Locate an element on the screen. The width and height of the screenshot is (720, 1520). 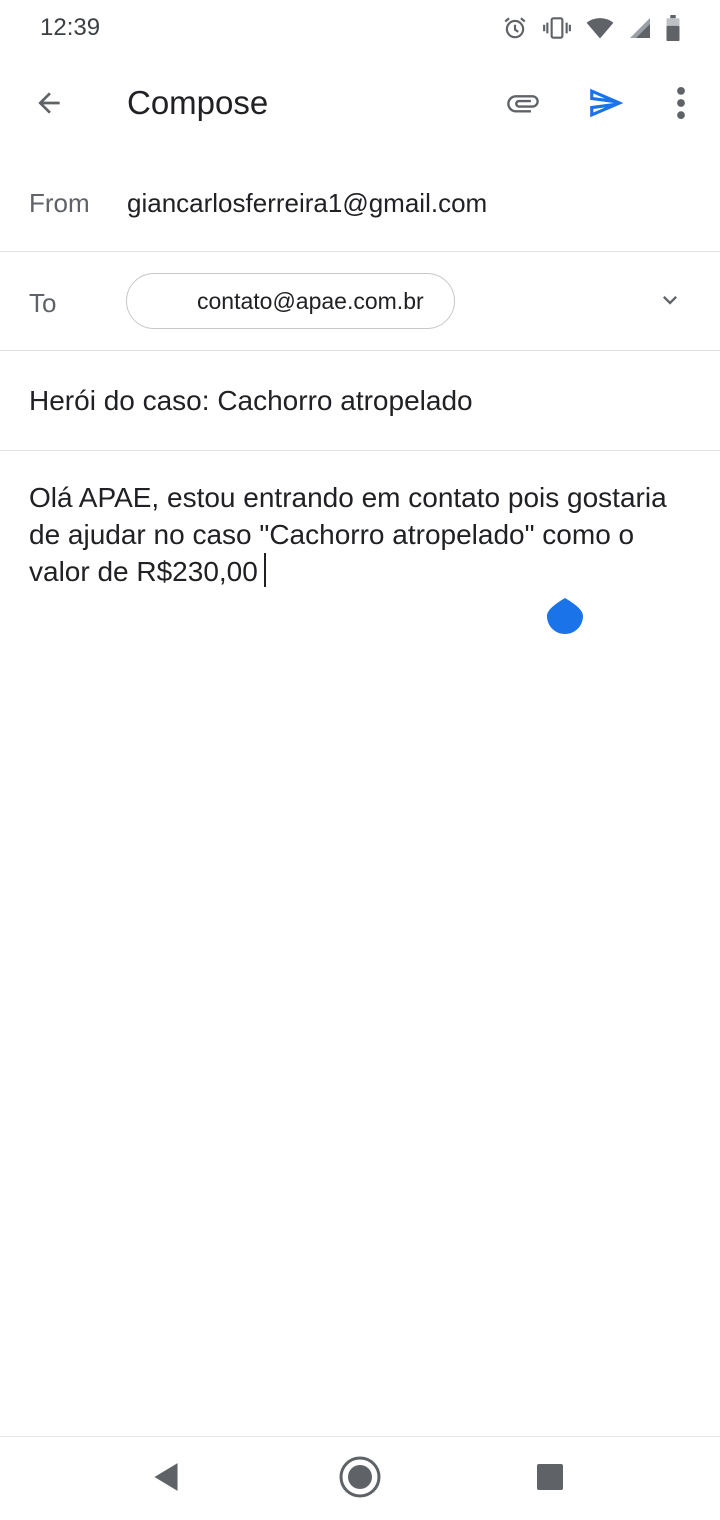
to-row: To contato@apae.com.br is located at coordinates (360, 301).